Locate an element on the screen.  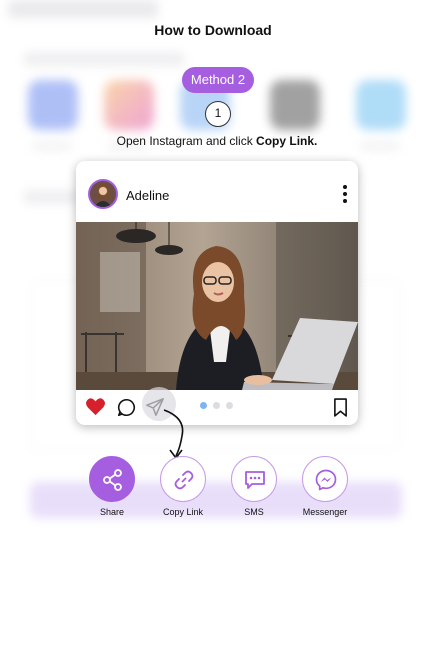
share-option-messenger: Messenger is located at coordinates (325, 489).